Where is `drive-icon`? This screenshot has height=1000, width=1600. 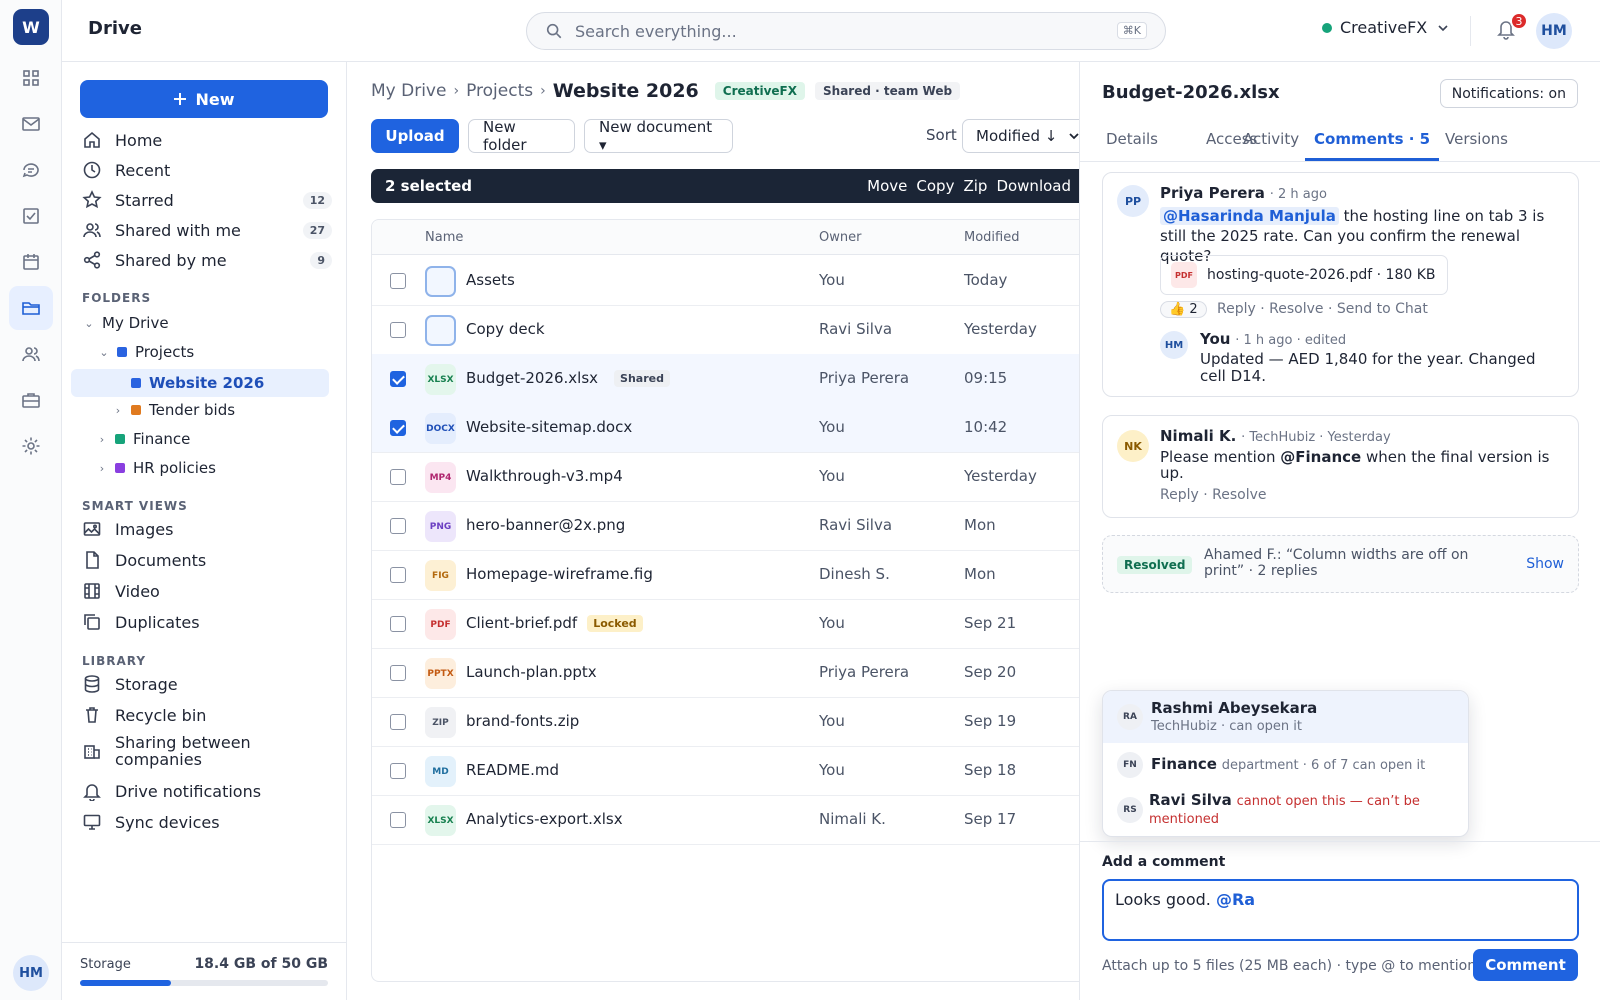 drive-icon is located at coordinates (31, 308).